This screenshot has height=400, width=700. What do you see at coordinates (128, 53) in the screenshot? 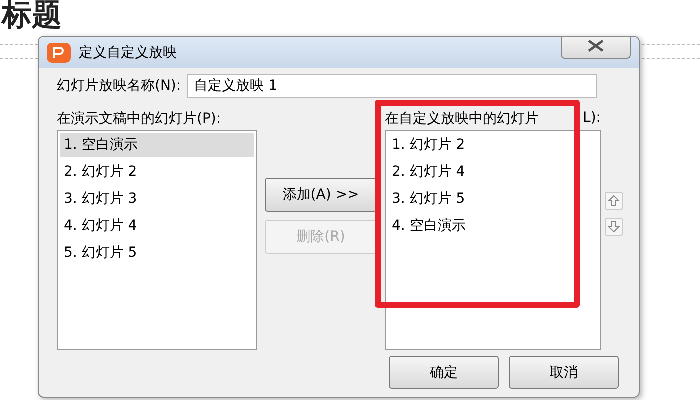
I see `window-title: 定义自定义放映` at bounding box center [128, 53].